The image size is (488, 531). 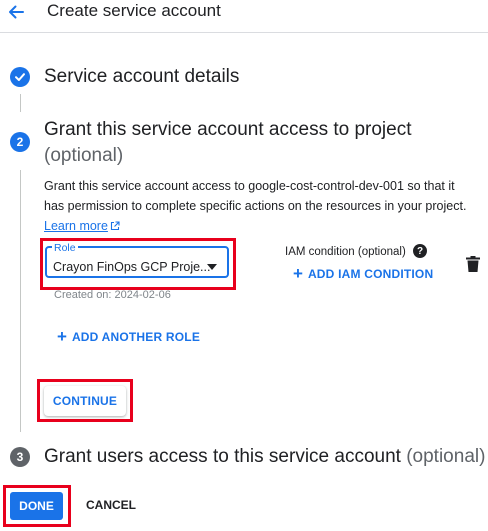 What do you see at coordinates (36, 506) in the screenshot?
I see `done-button: DONE` at bounding box center [36, 506].